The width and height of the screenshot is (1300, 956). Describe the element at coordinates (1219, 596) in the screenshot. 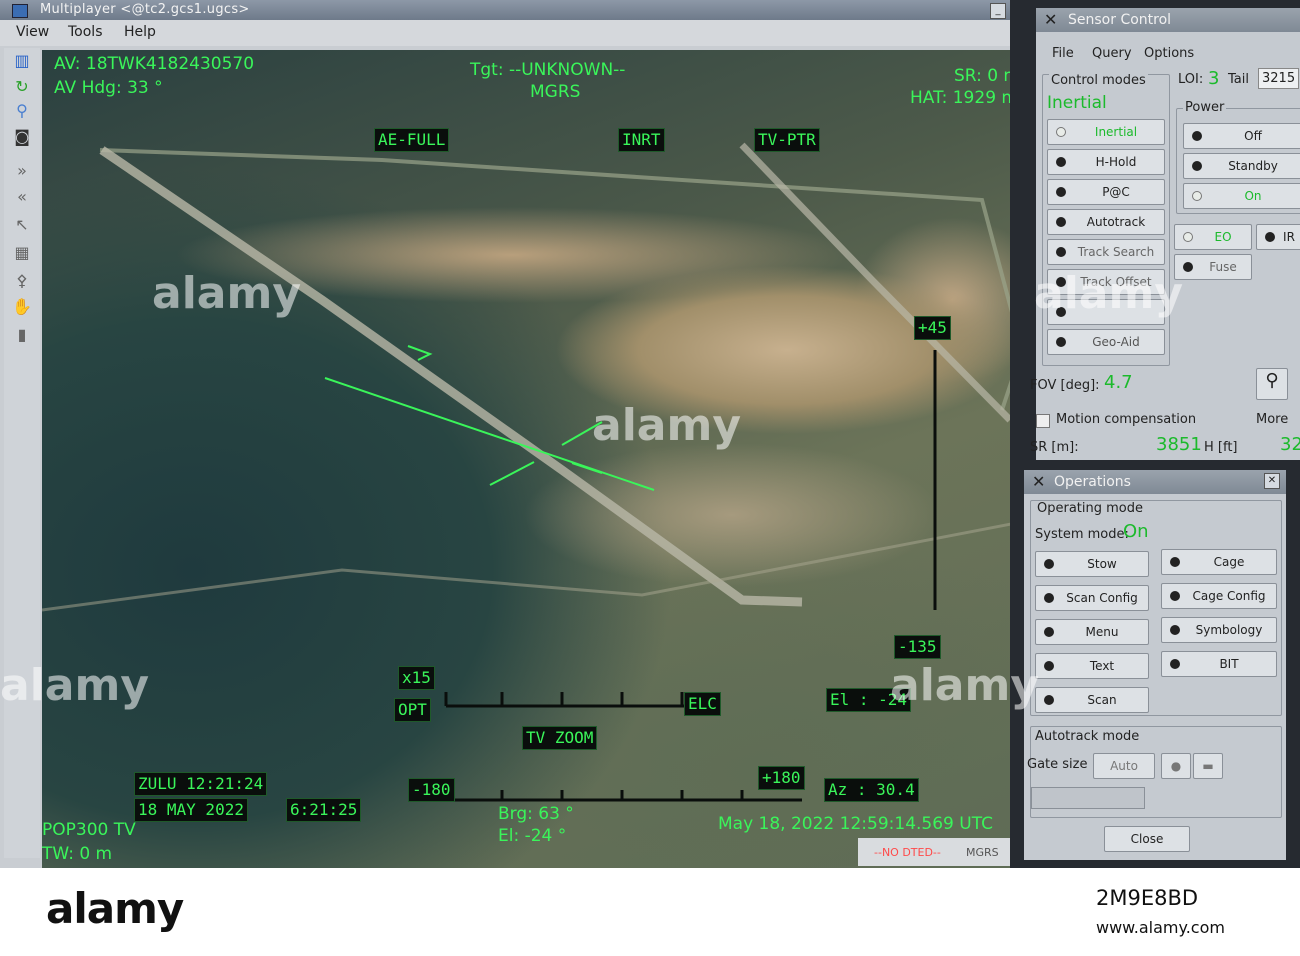

I see `cage-config-button: Cage Config` at that location.